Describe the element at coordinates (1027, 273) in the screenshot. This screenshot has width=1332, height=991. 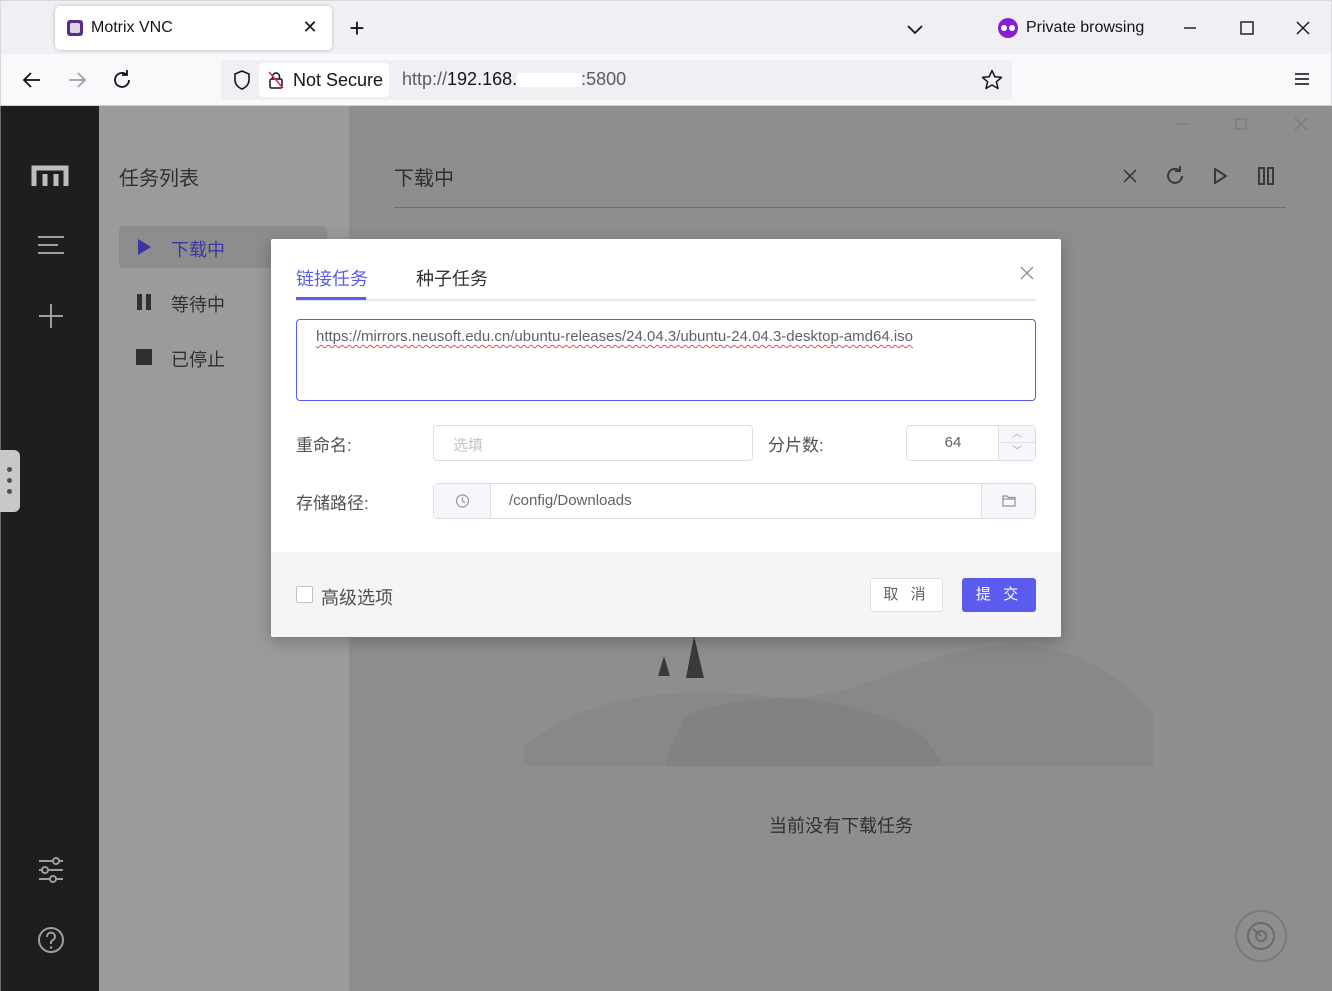
I see `dialog-close-icon` at that location.